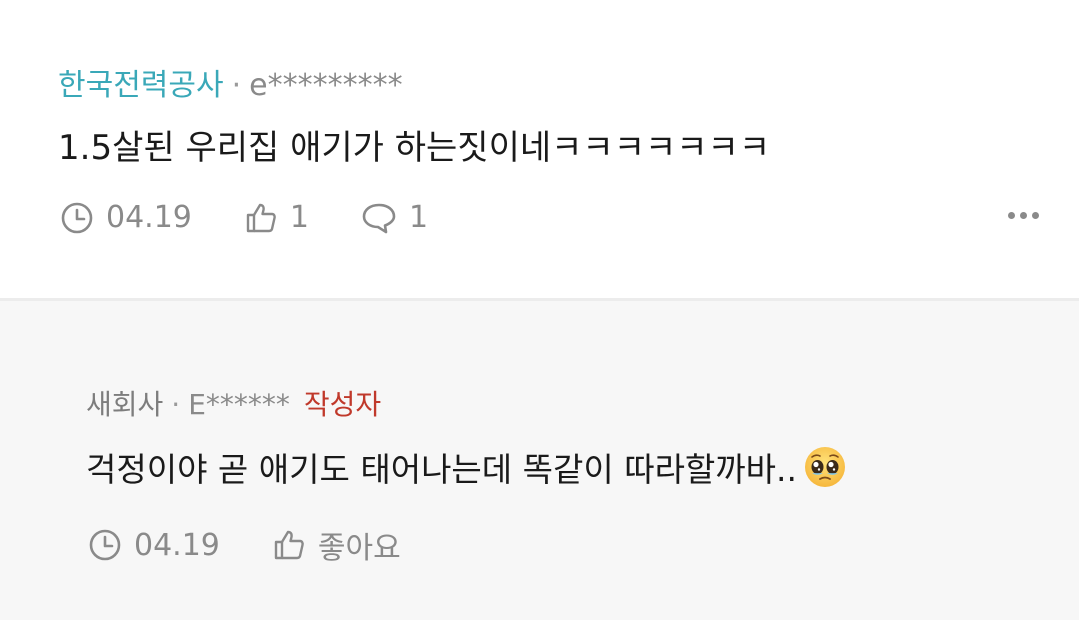 The height and width of the screenshot is (620, 1079). I want to click on reply-text-row: 걱정이야 곧 애기도 태어나는데 똑같이 따라할까바.., so click(466, 467).